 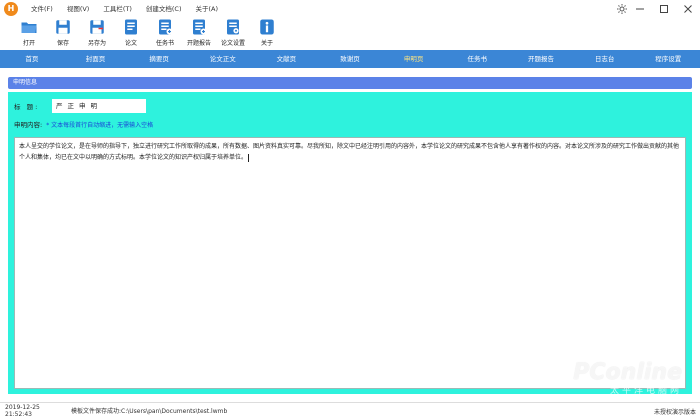 What do you see at coordinates (164, 43) in the screenshot?
I see `task-book-label: 任务书` at bounding box center [164, 43].